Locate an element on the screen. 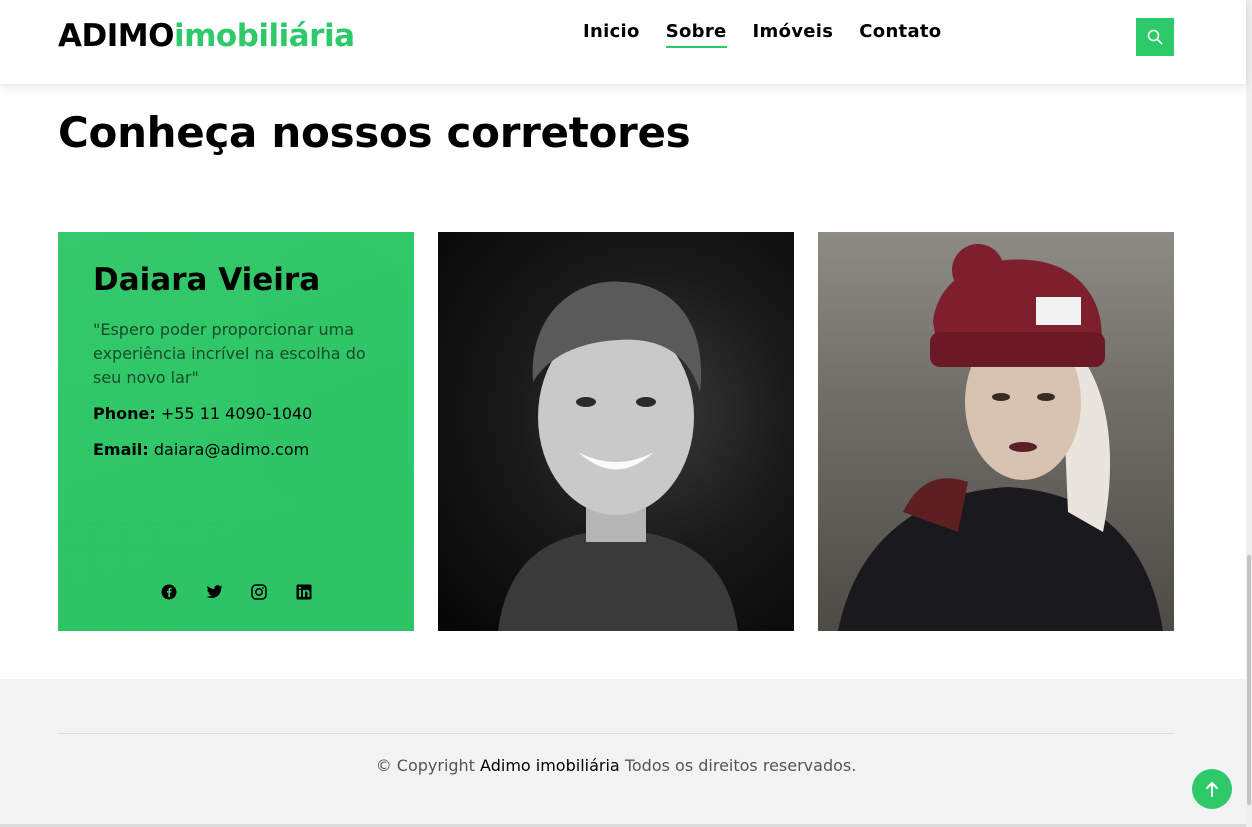 The width and height of the screenshot is (1252, 827). agent-name: Daiara Vieira is located at coordinates (207, 280).